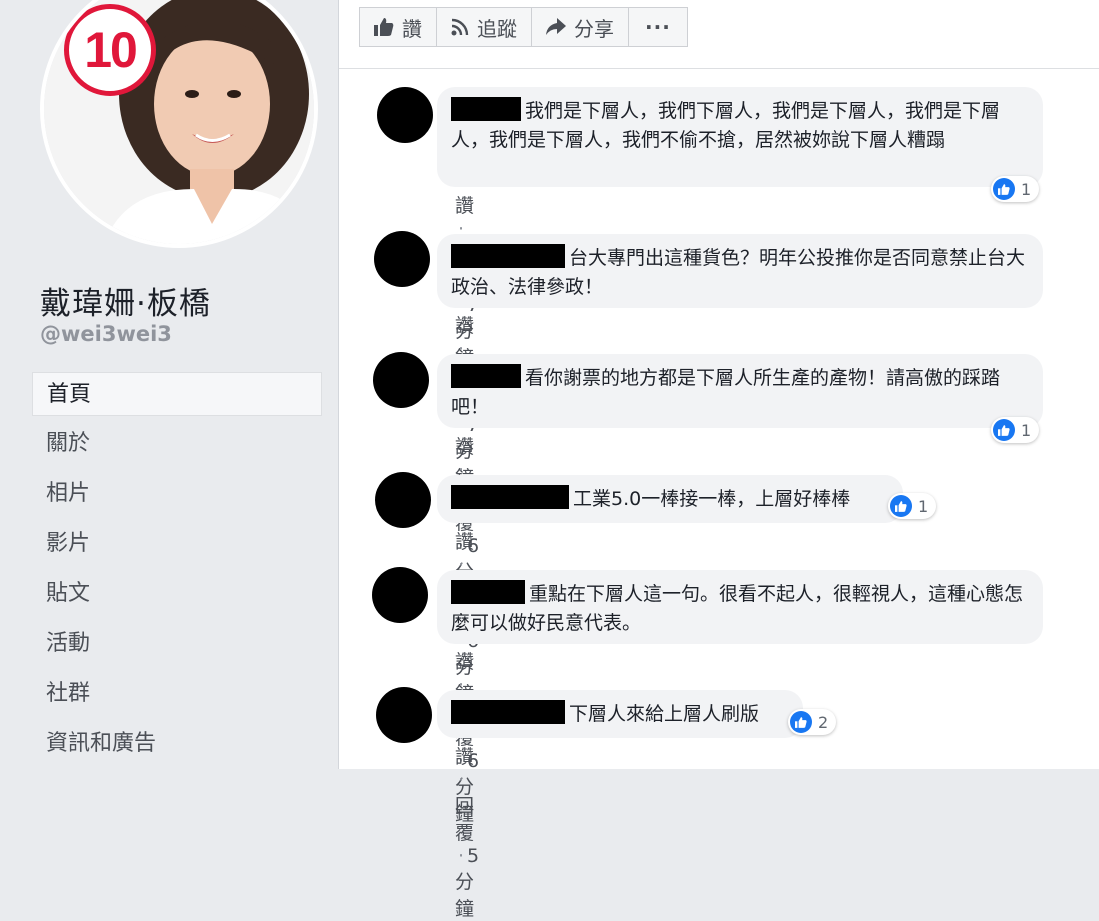 This screenshot has height=921, width=1099. I want to click on comment-bubble: 看你謝票的地方都是下層人所生產的產物！請高傲的踩踏吧！, so click(740, 391).